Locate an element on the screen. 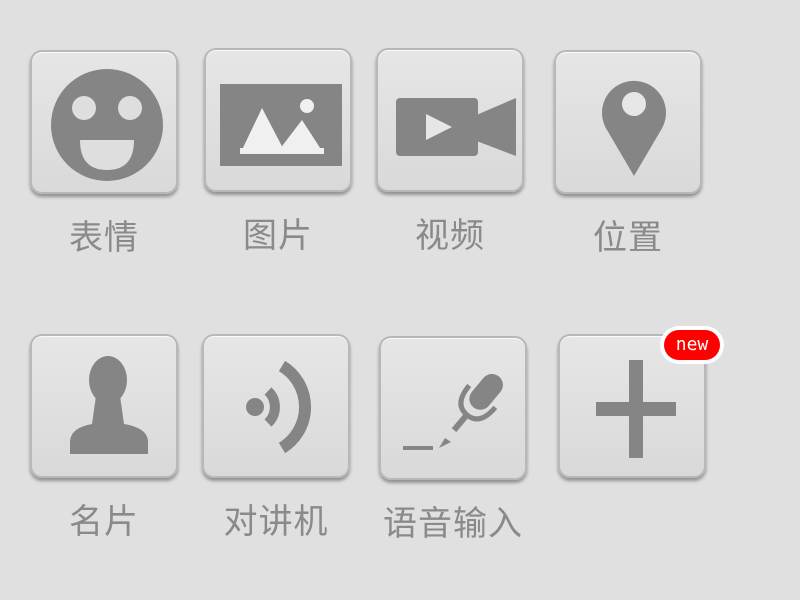  video-button is located at coordinates (450, 120).